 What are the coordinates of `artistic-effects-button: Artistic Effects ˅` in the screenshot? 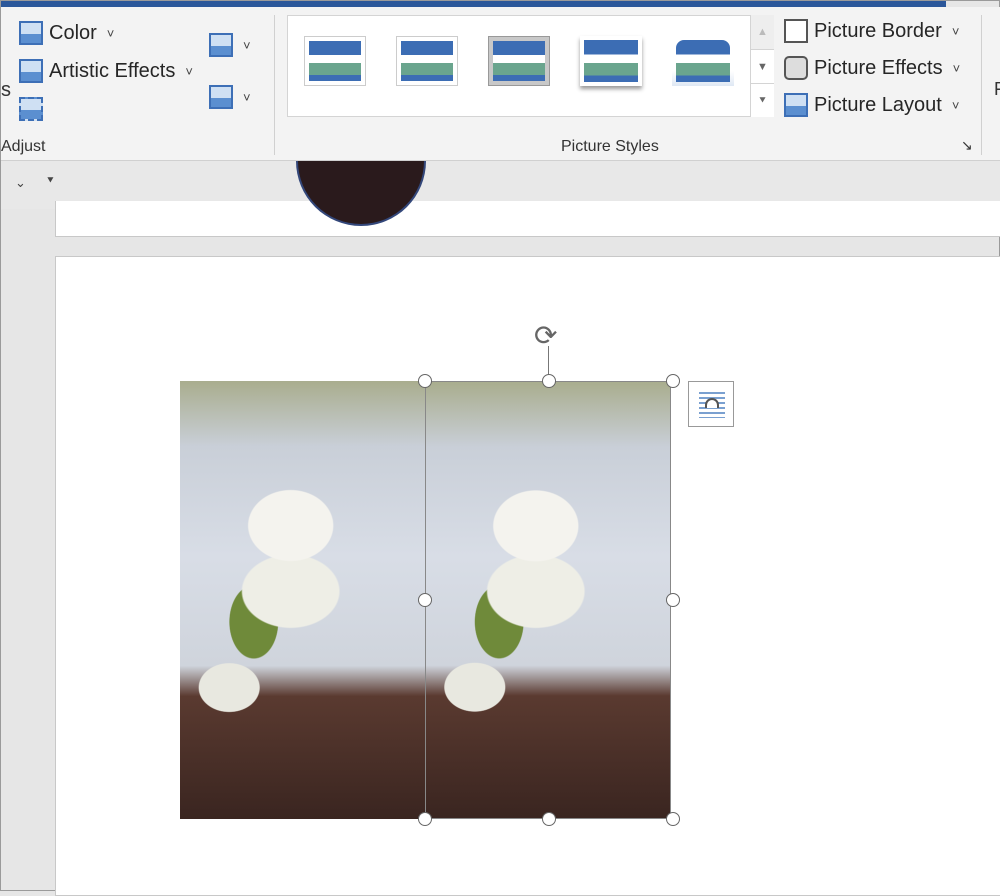 It's located at (106, 71).